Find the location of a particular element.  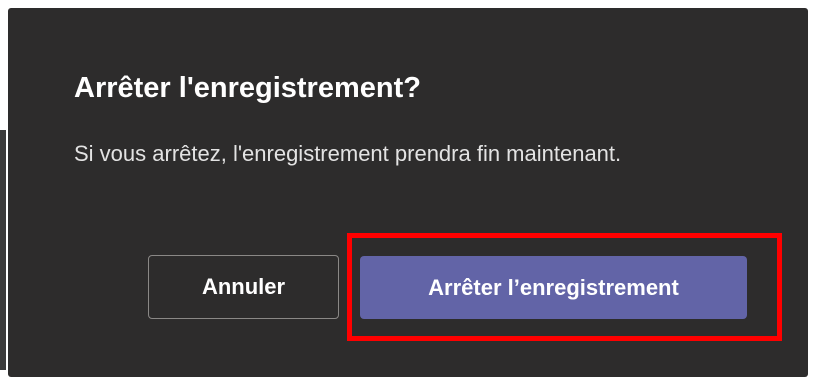

dialog-title: Arrêter l'enregistrement? is located at coordinates (247, 88).